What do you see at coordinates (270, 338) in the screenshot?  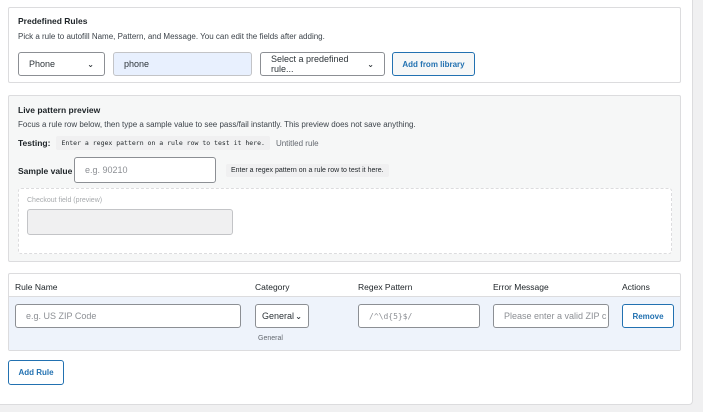 I see `rule-category-caption: General` at bounding box center [270, 338].